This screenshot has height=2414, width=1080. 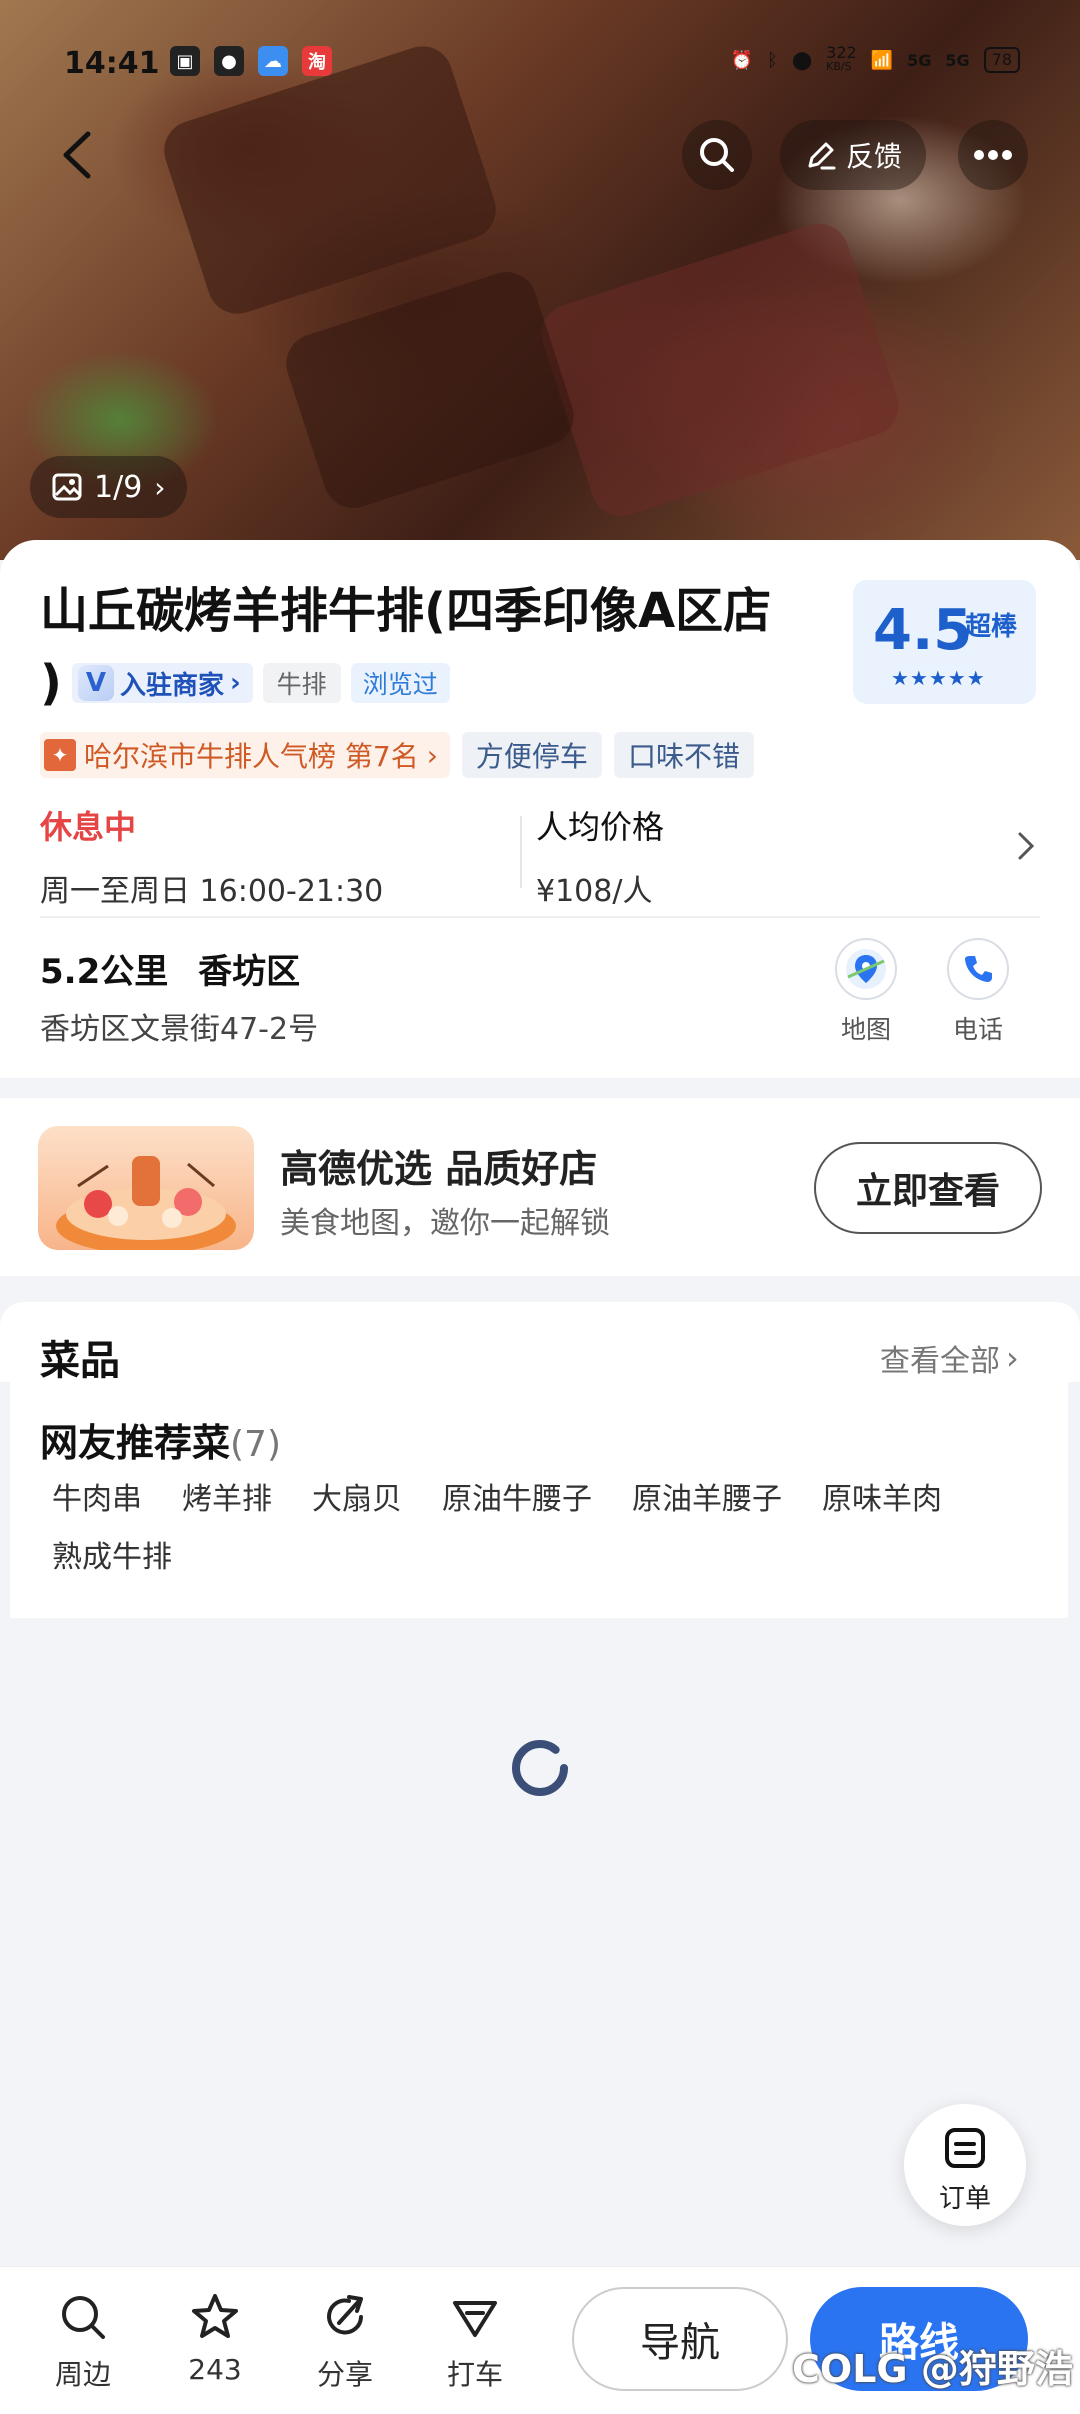 What do you see at coordinates (215, 2316) in the screenshot?
I see `star-icon` at bounding box center [215, 2316].